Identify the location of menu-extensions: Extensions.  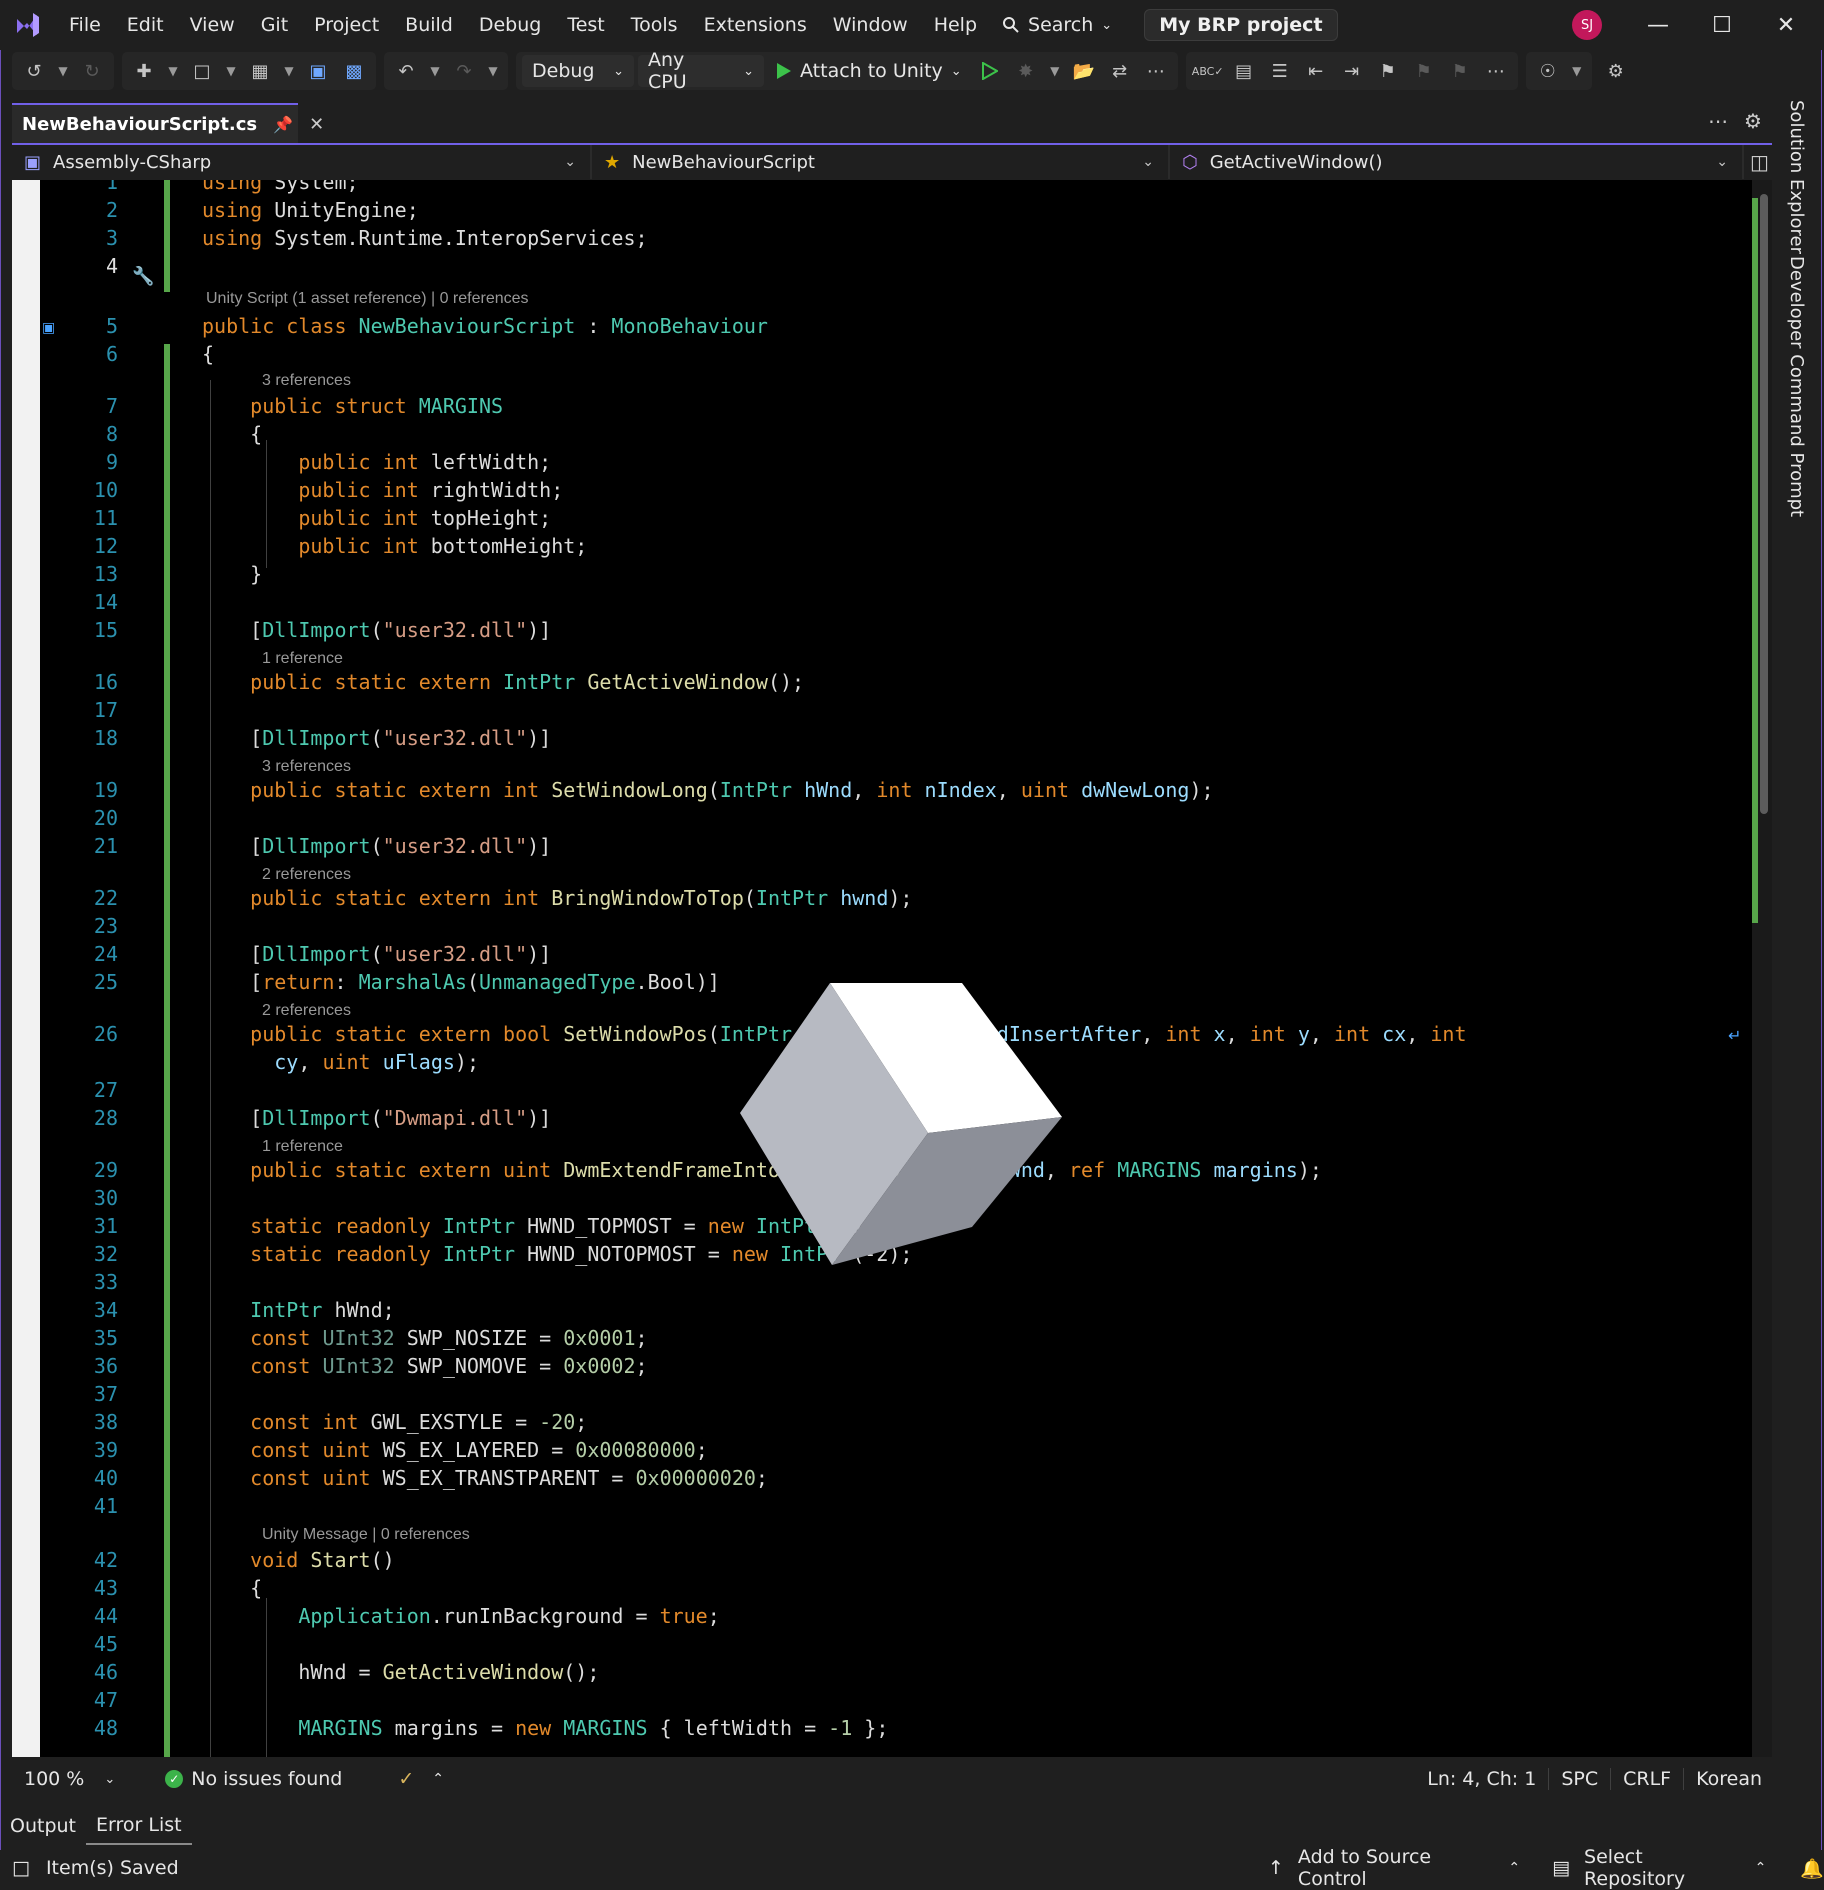
(755, 25).